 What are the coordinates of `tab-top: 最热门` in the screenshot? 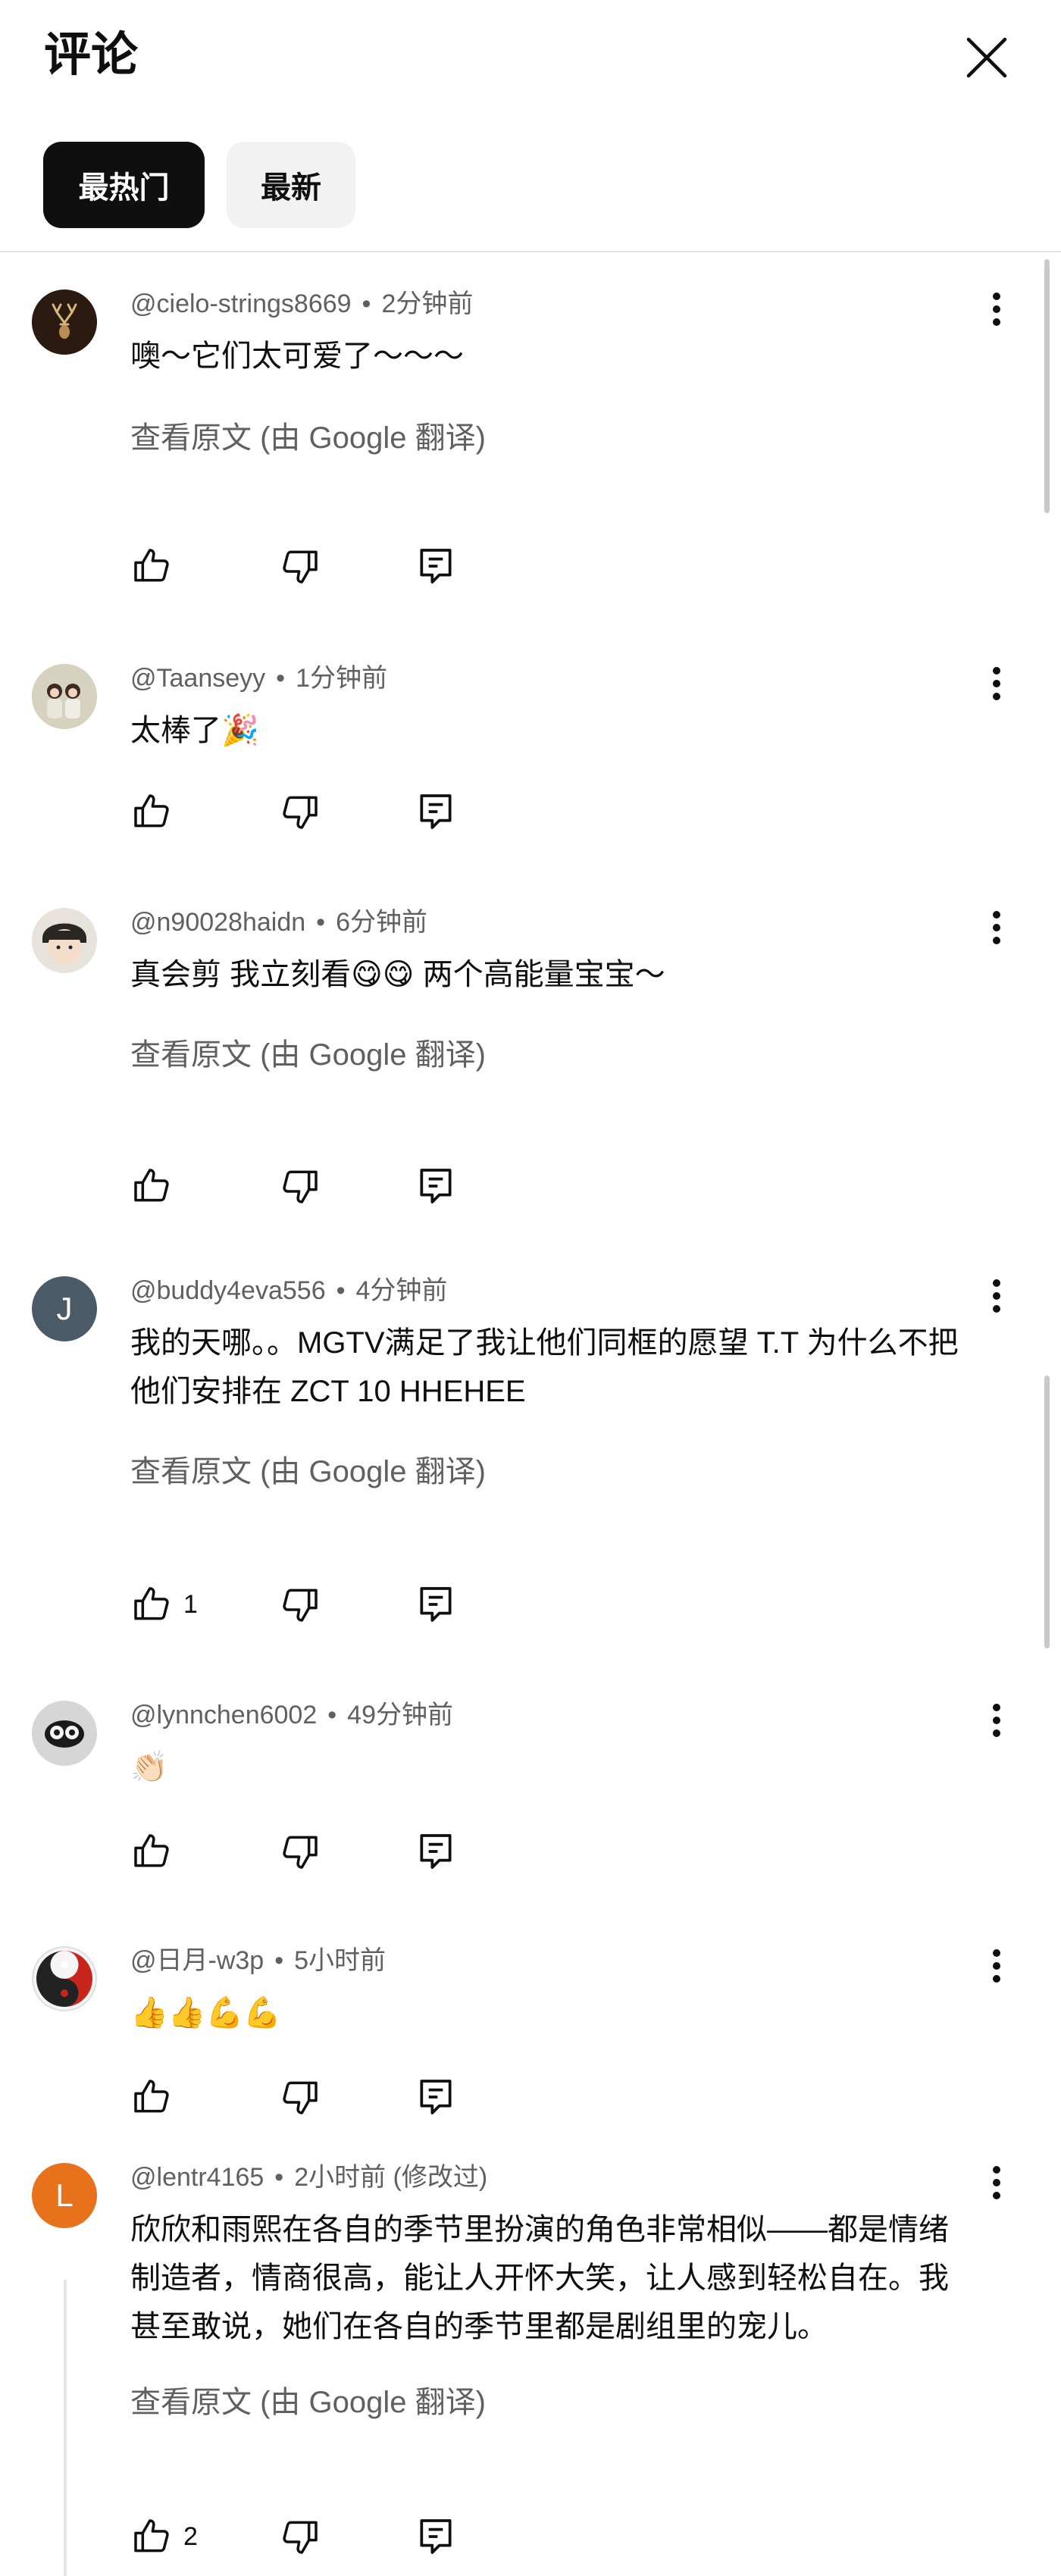 It's located at (124, 185).